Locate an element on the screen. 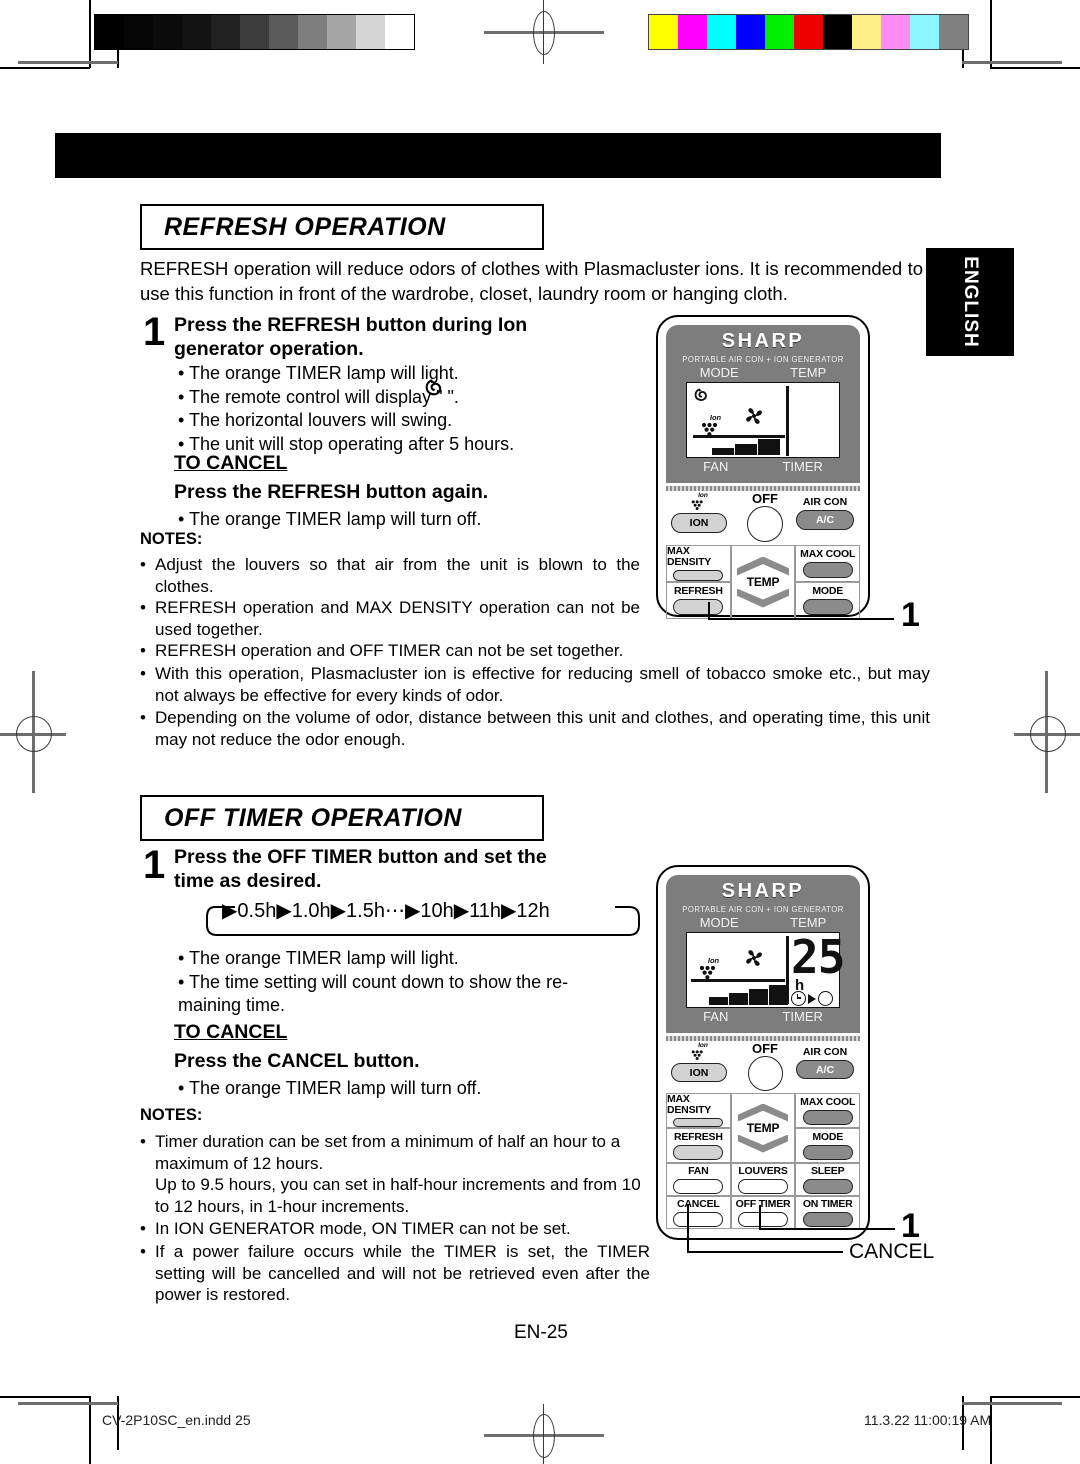  crop-mark-br-v is located at coordinates (991, 1430).